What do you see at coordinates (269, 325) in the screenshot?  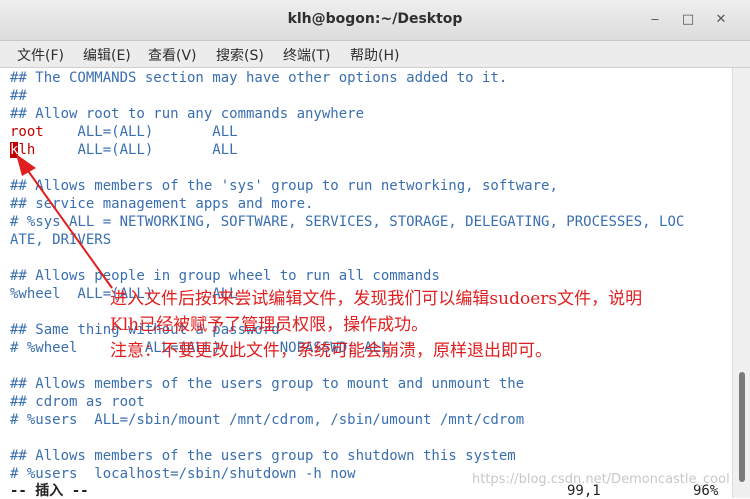 I see `annotation-text-line-2: Klh已经被赋予了管理员权限，操作成功。` at bounding box center [269, 325].